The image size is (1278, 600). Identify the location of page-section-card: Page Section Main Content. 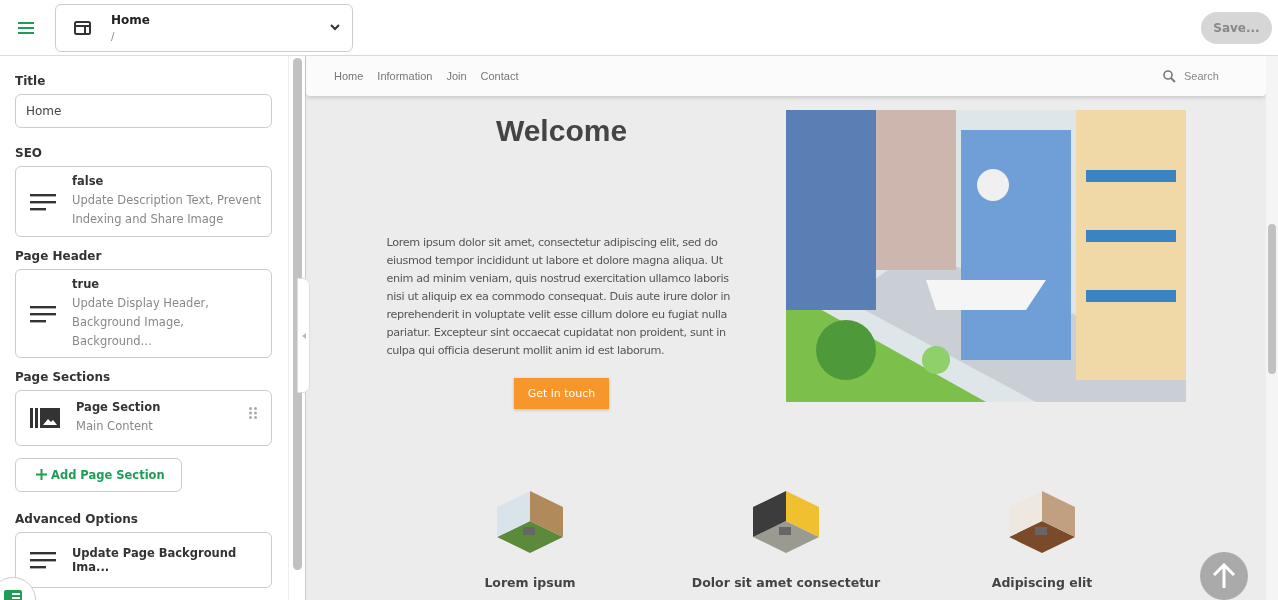
(143, 417).